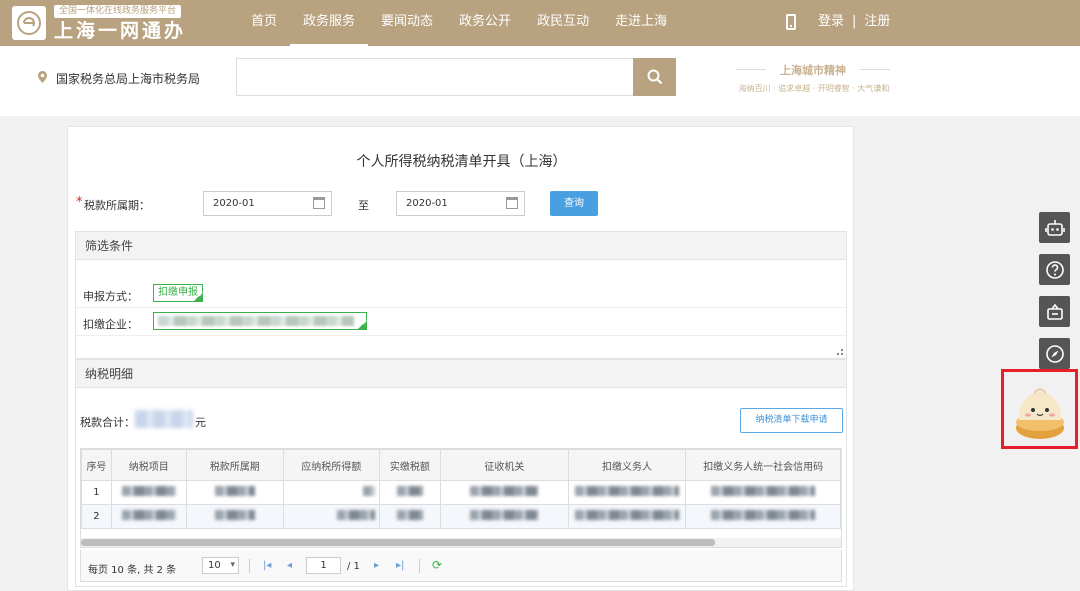  I want to click on period-start-input: 2020-01, so click(267, 203).